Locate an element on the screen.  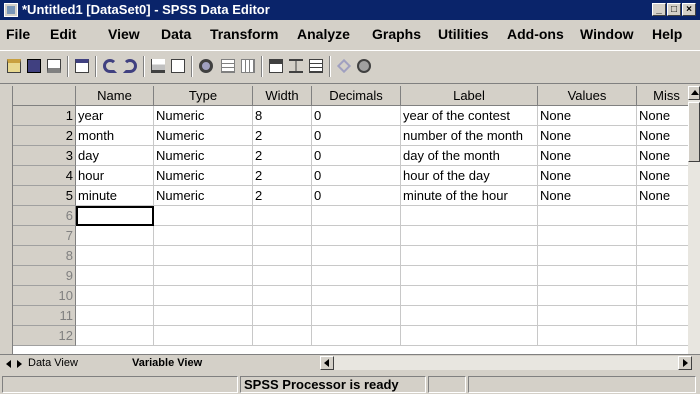
cell-name: year is located at coordinates (115, 116).